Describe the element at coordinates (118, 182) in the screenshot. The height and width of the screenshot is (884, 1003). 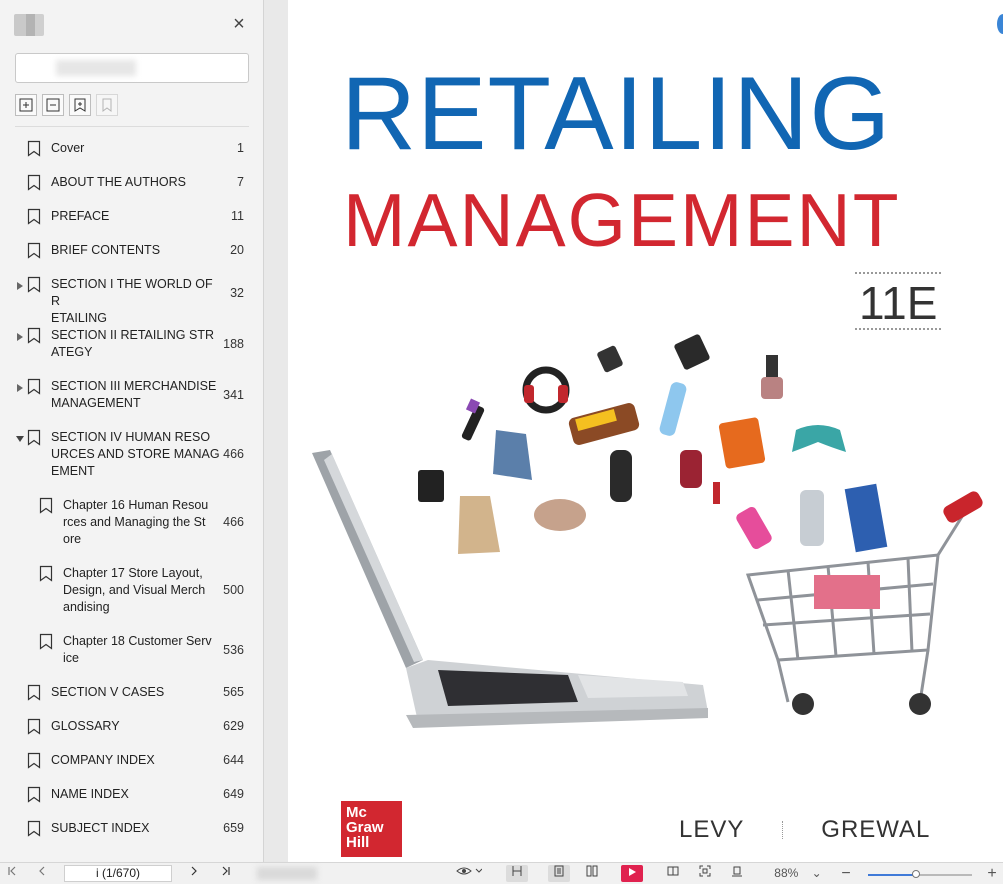
I see `bookmark-label: ABOUT THE AUTHORS` at that location.